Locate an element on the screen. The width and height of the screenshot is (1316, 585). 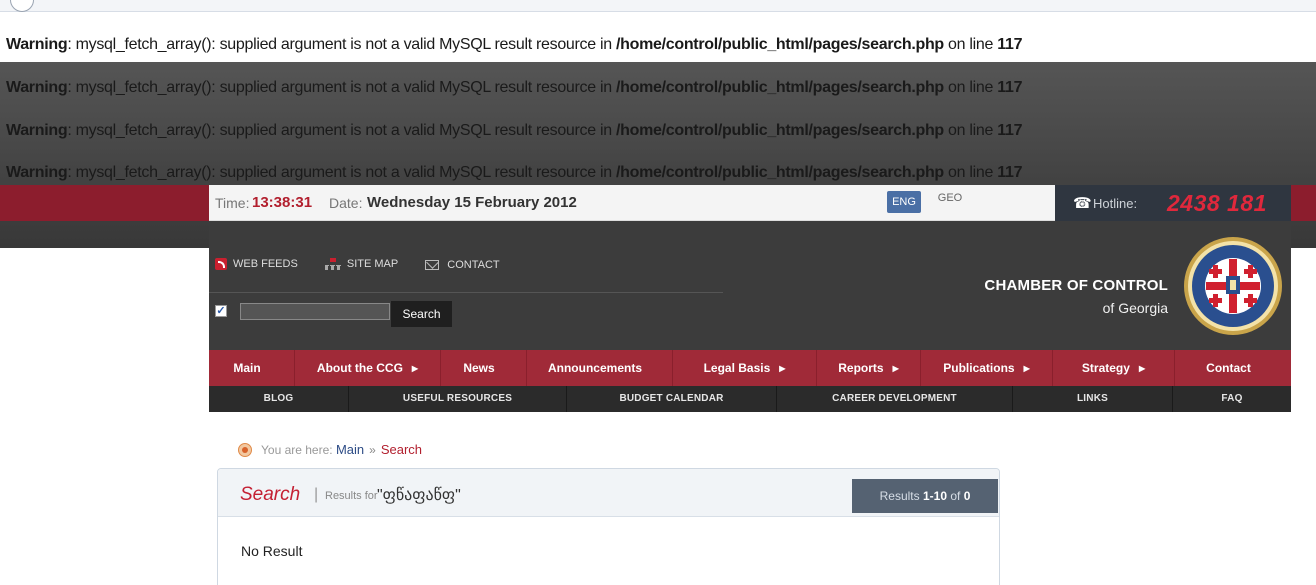
lang-geo-button: GEO is located at coordinates (950, 202).